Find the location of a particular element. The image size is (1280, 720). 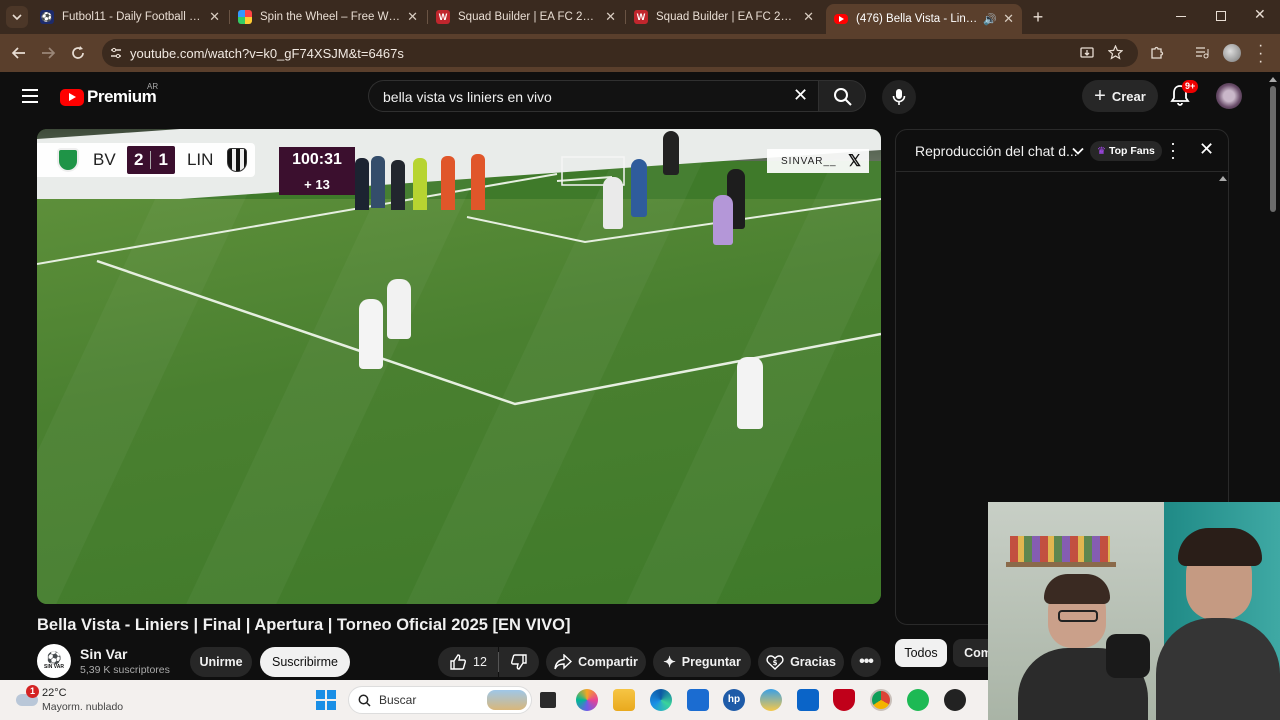

phone-link-icon is located at coordinates (771, 700).